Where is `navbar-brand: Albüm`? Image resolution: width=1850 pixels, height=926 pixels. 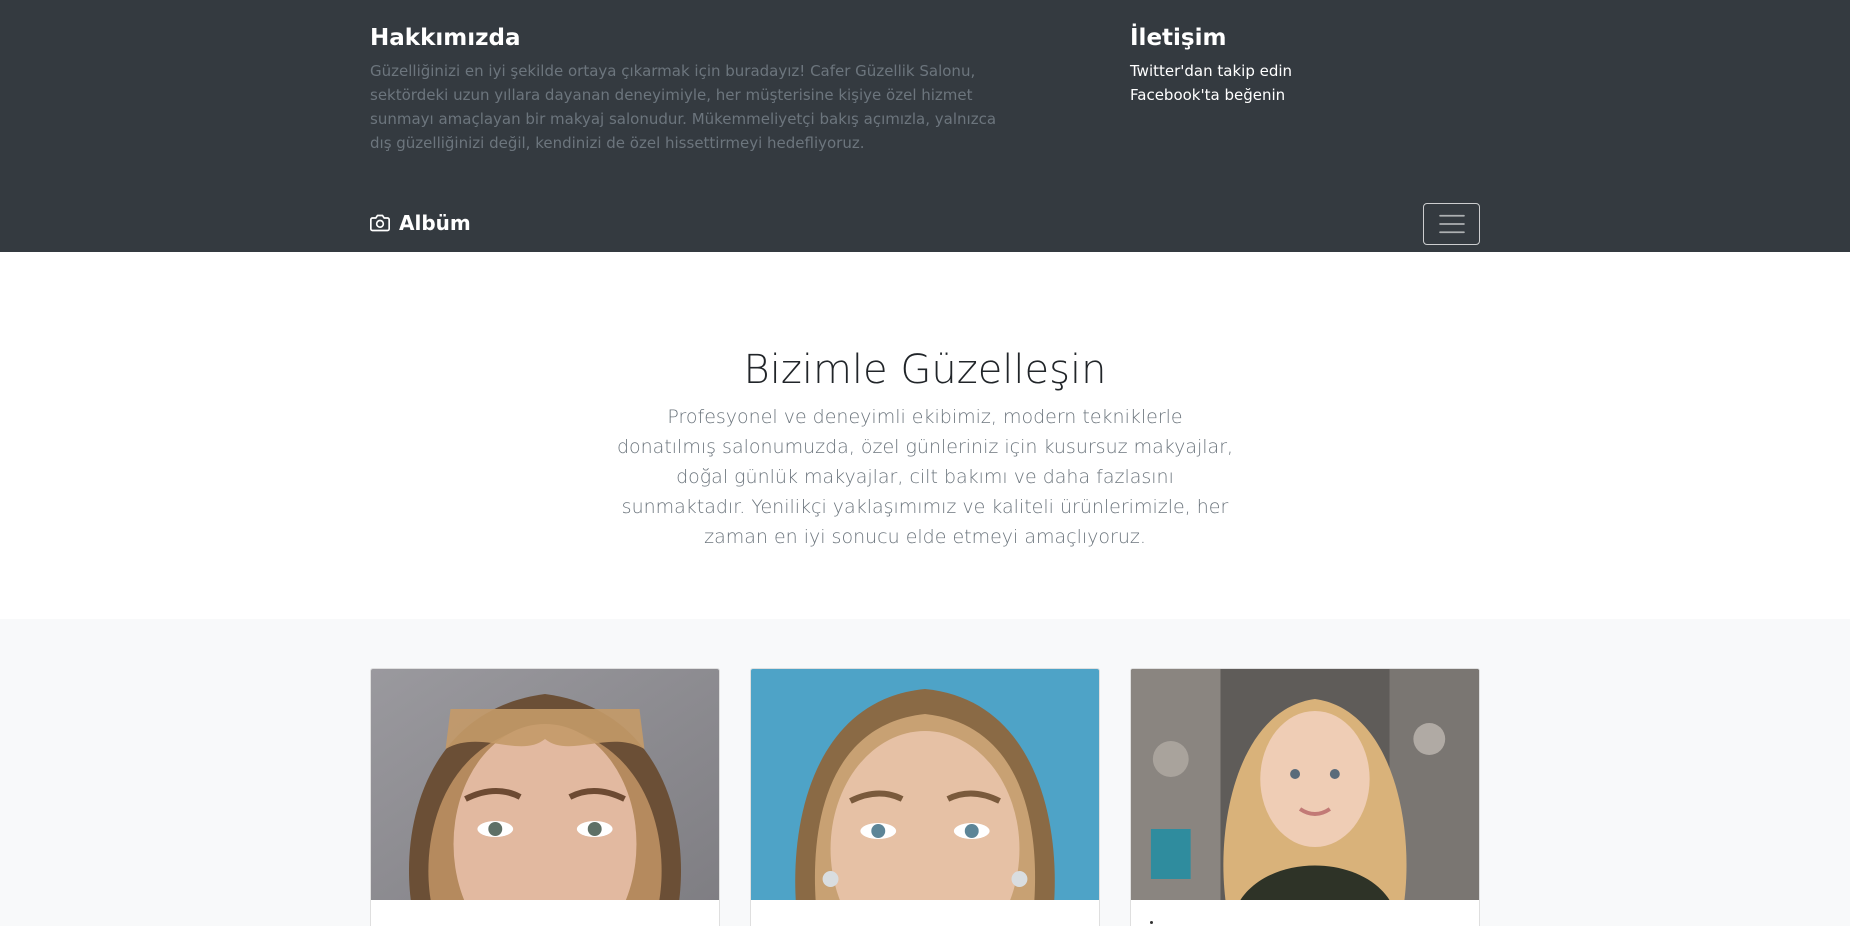 navbar-brand: Albüm is located at coordinates (420, 223).